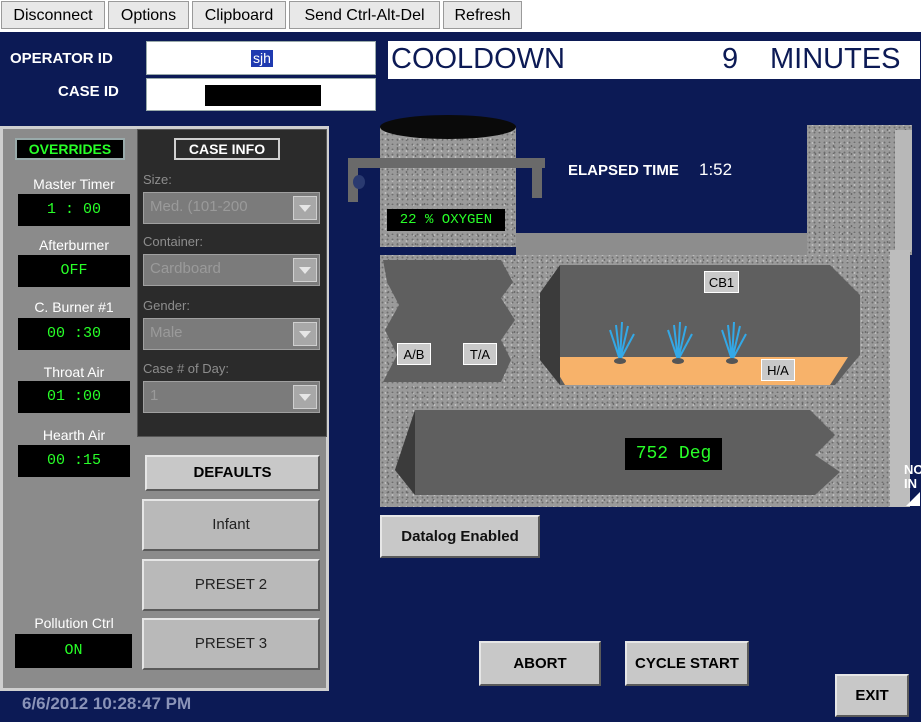 The image size is (921, 722). Describe the element at coordinates (239, 15) in the screenshot. I see `clipboard-button: Clipboard` at that location.